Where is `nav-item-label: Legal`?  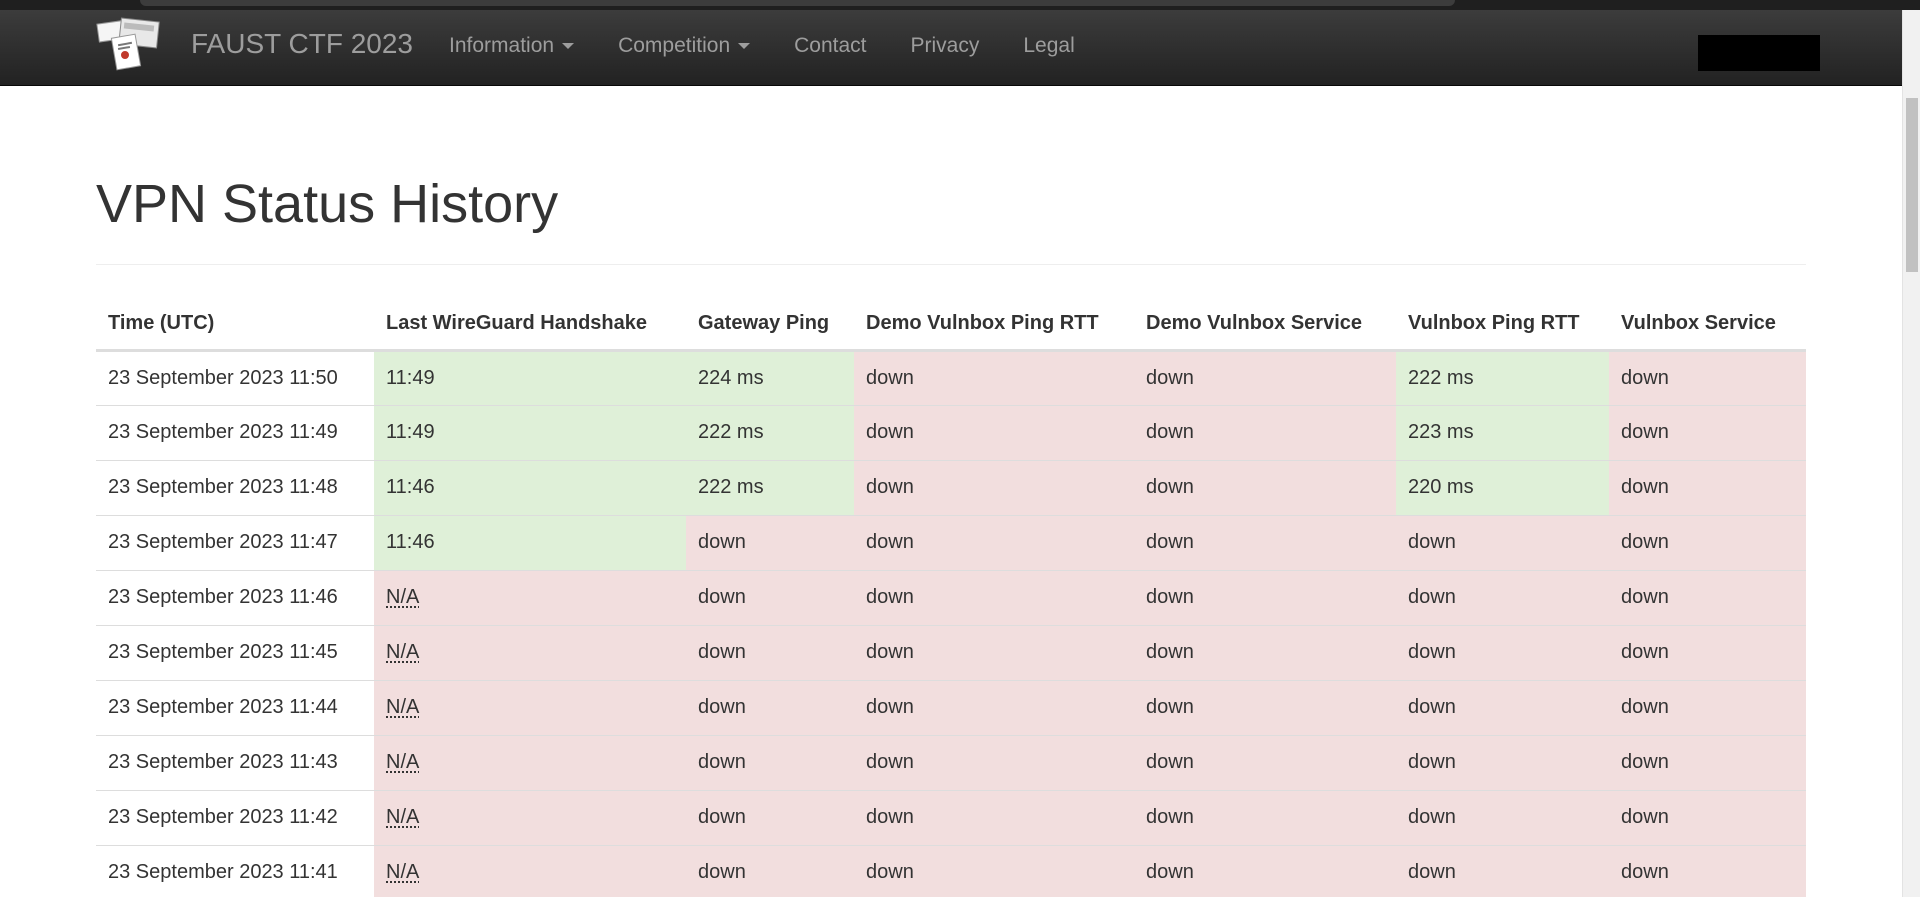 nav-item-label: Legal is located at coordinates (1049, 45).